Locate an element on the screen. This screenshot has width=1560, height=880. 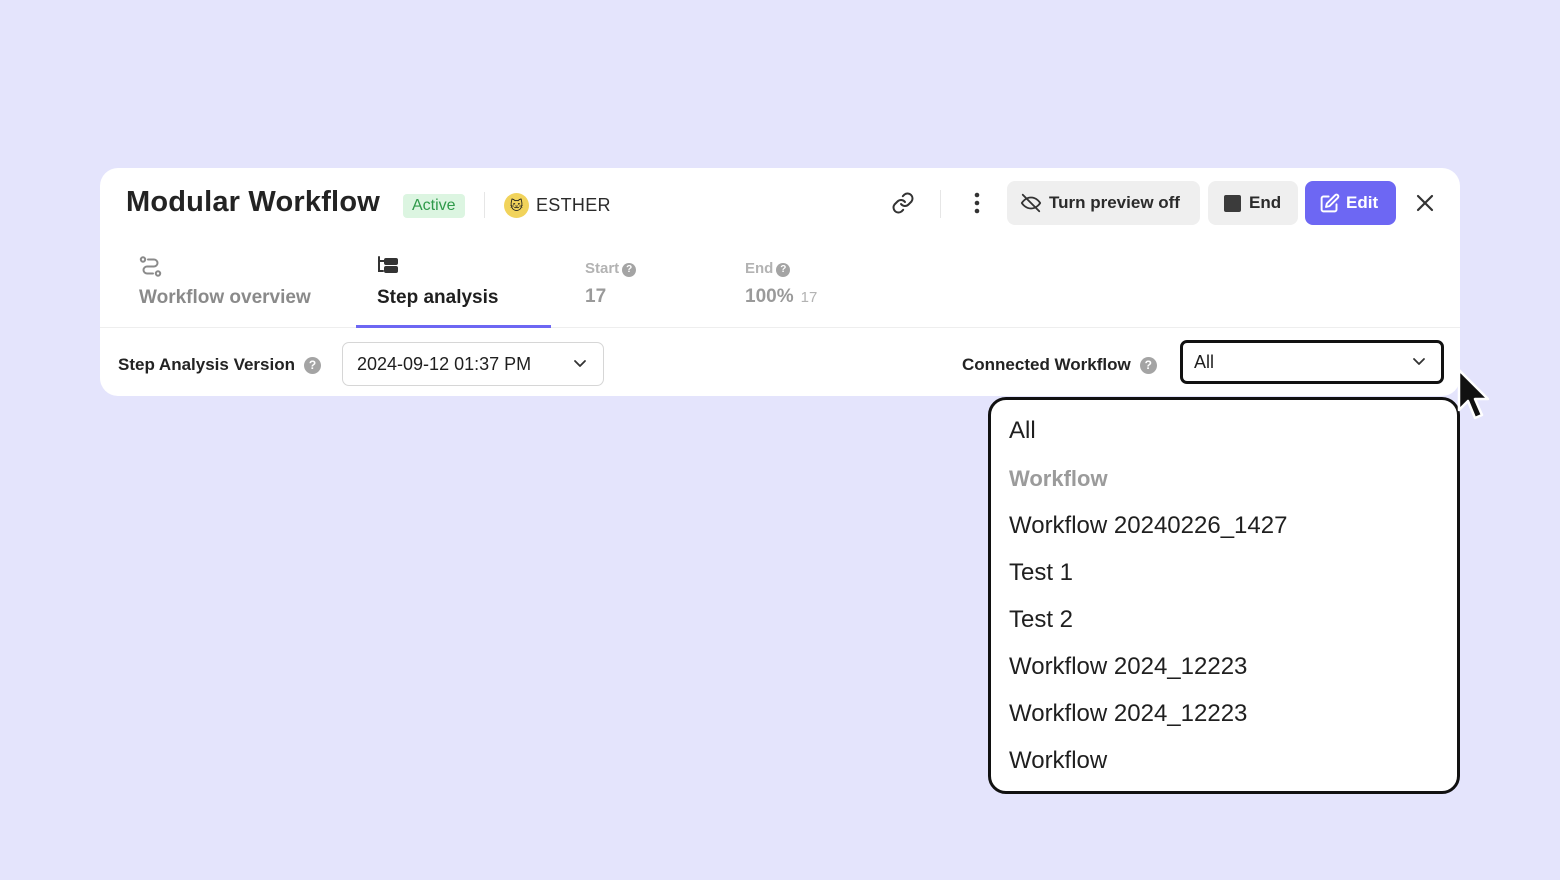
stat-end-count: 17 is located at coordinates (809, 297).